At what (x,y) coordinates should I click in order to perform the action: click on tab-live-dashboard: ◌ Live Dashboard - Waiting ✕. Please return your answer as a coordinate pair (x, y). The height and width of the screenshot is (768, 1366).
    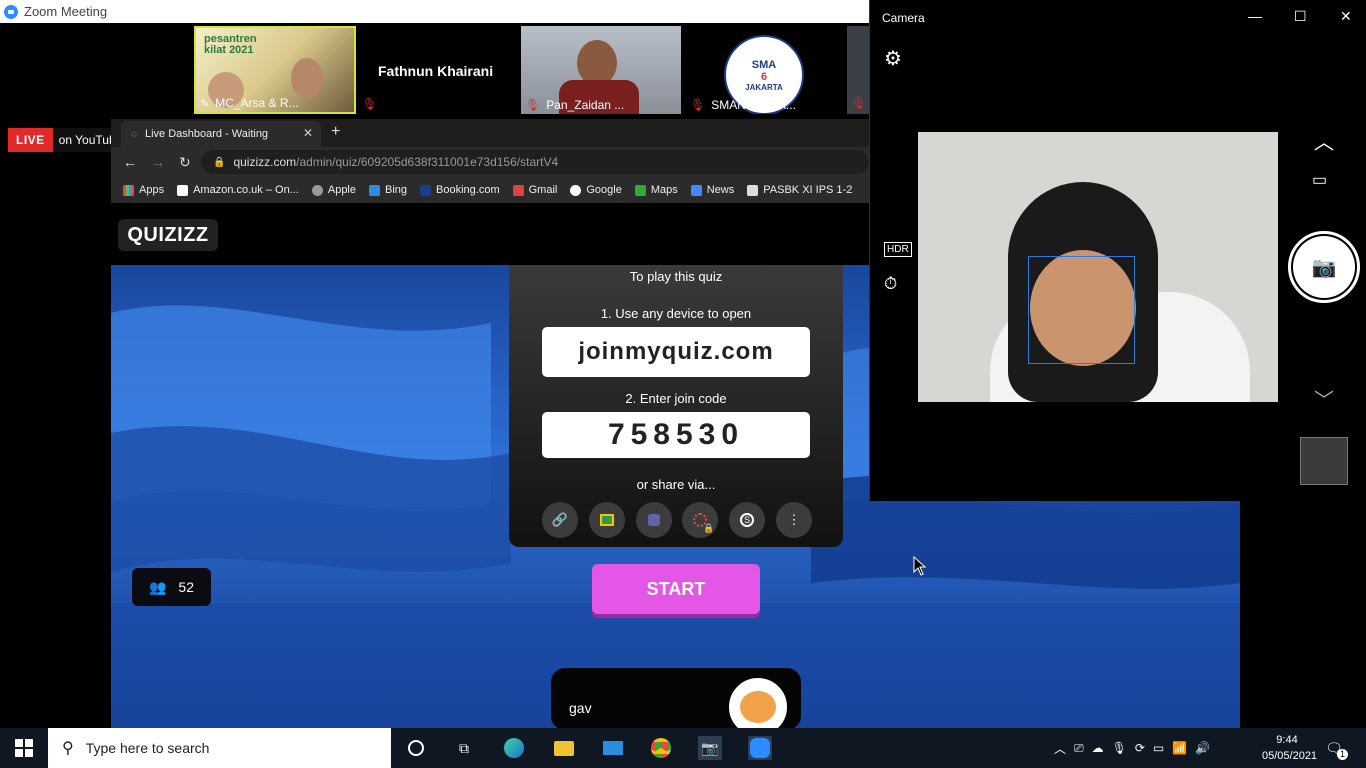
    Looking at the image, I should click on (221, 134).